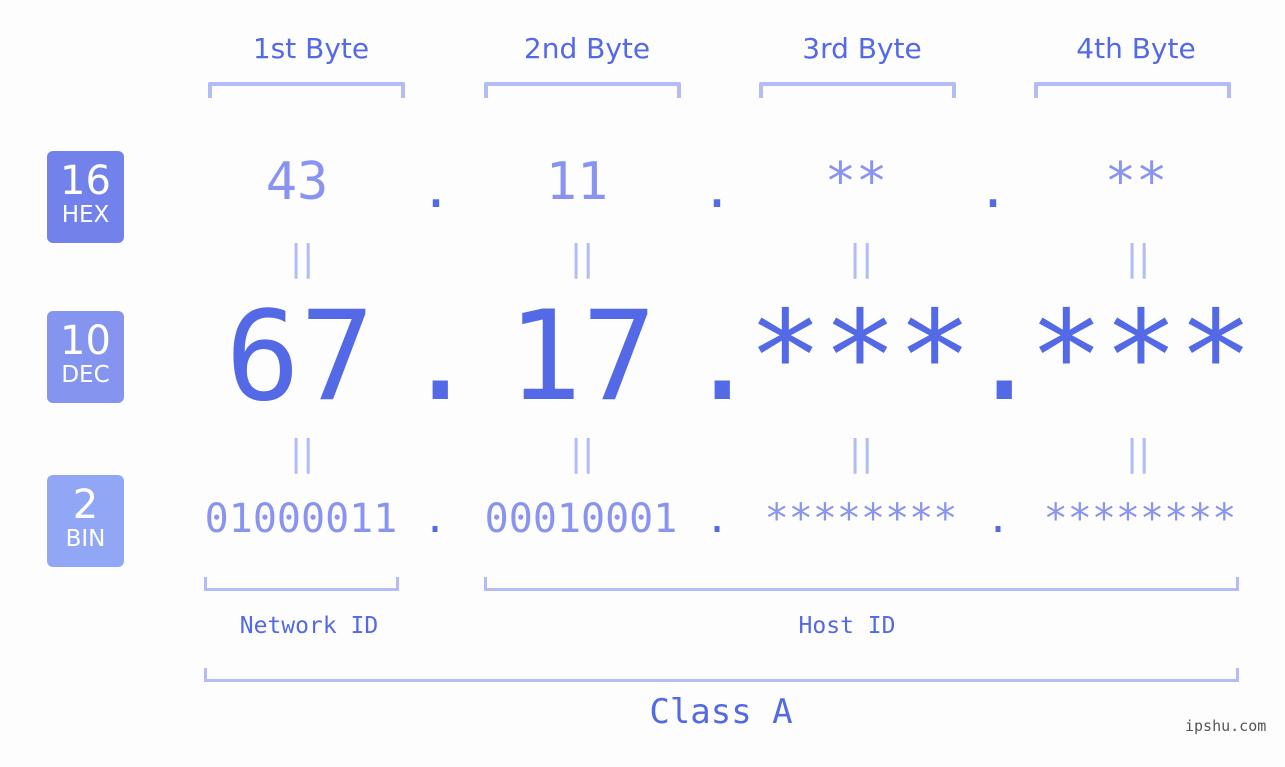 This screenshot has height=767, width=1285. I want to click on hex-badge-label: HEX, so click(85, 215).